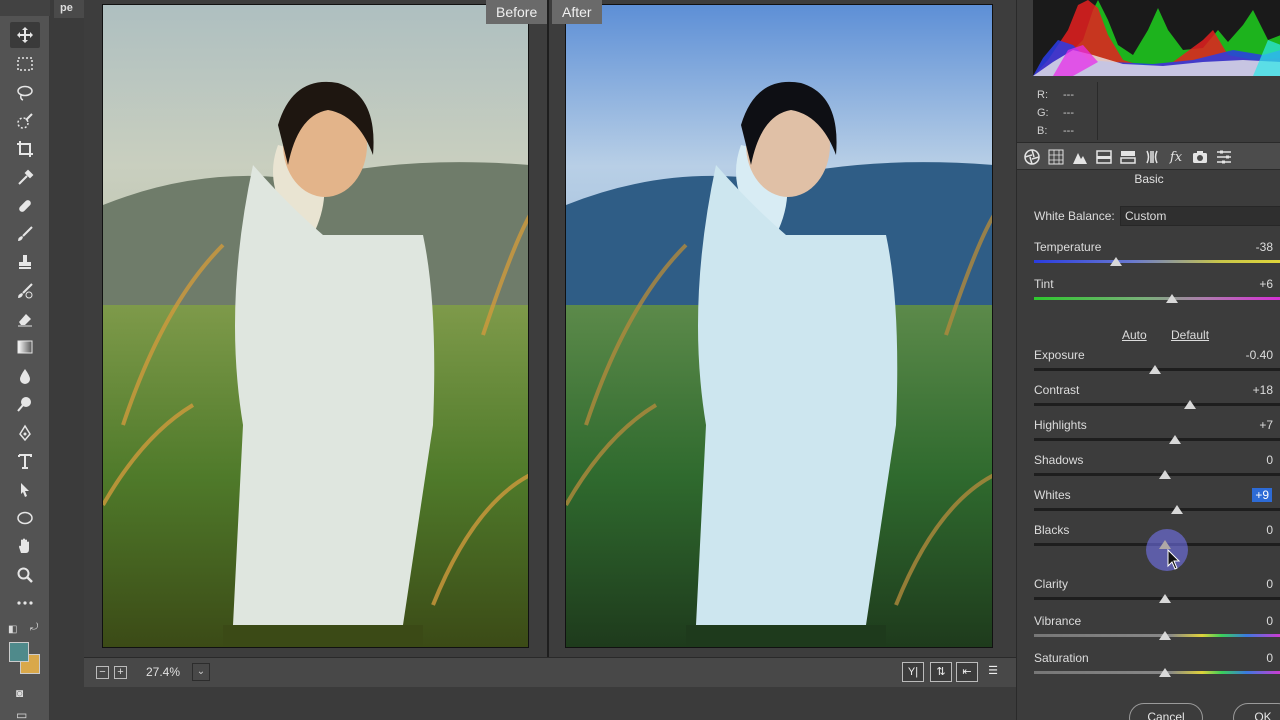 The width and height of the screenshot is (1280, 720). What do you see at coordinates (1157, 629) in the screenshot?
I see `slider-vibrance: Vibrance 0` at bounding box center [1157, 629].